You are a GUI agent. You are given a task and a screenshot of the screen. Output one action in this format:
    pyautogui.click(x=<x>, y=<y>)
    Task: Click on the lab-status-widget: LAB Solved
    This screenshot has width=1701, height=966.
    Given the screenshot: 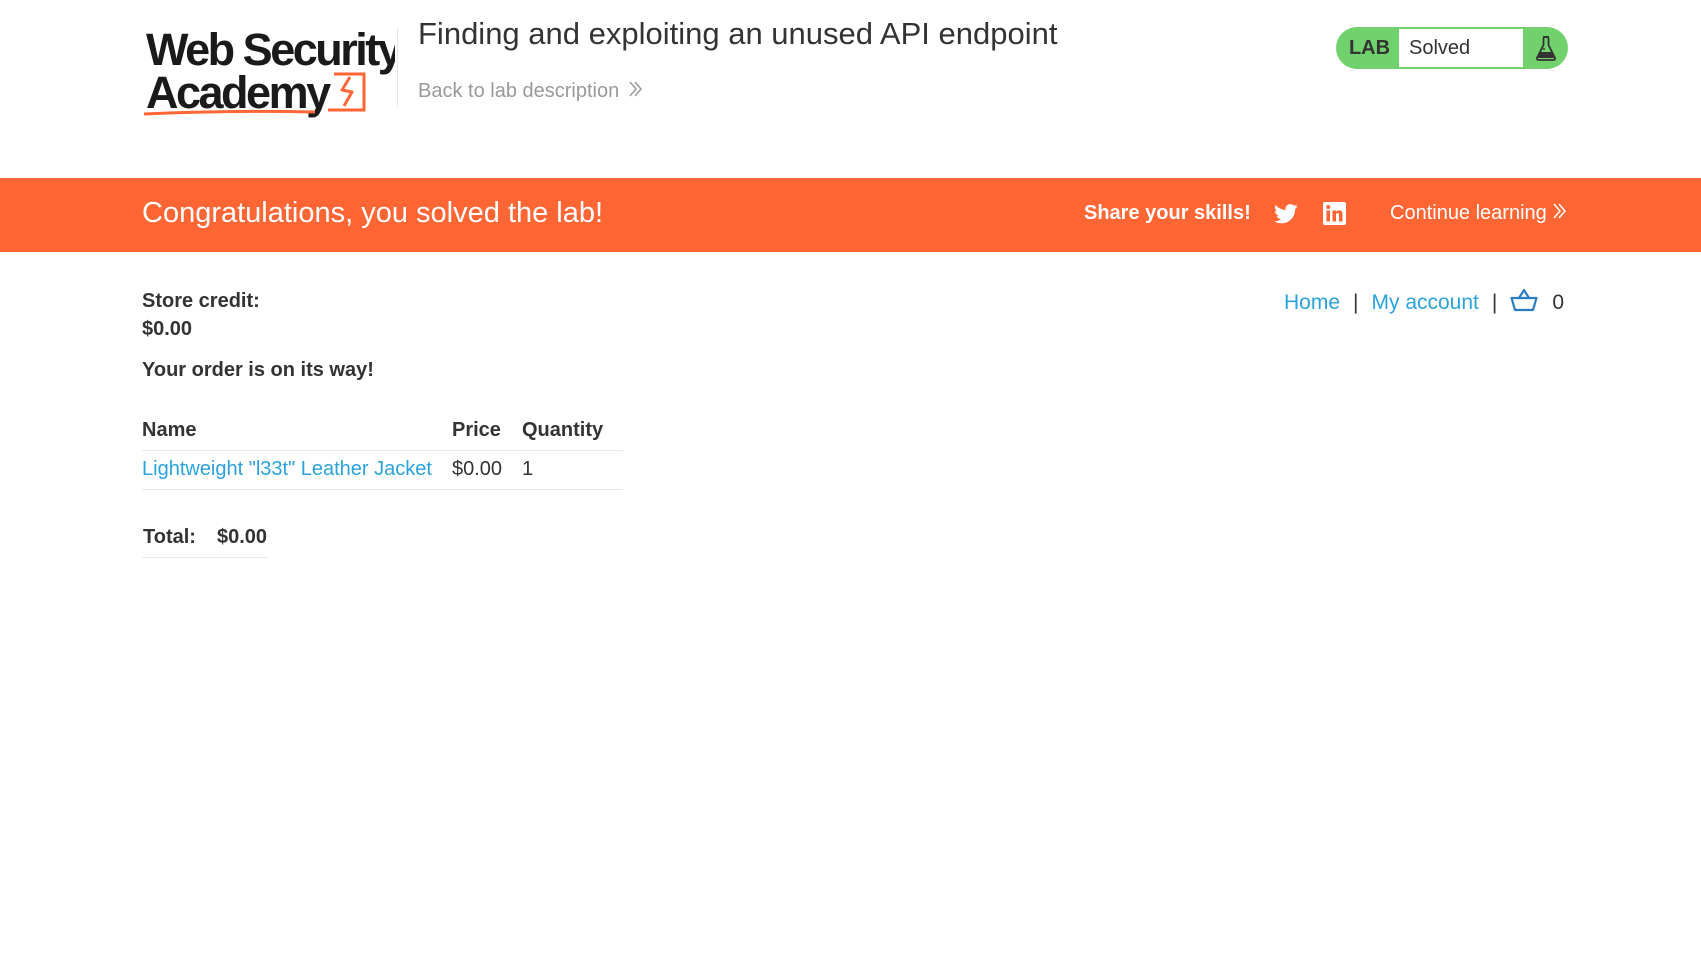 What is the action you would take?
    pyautogui.click(x=1452, y=48)
    